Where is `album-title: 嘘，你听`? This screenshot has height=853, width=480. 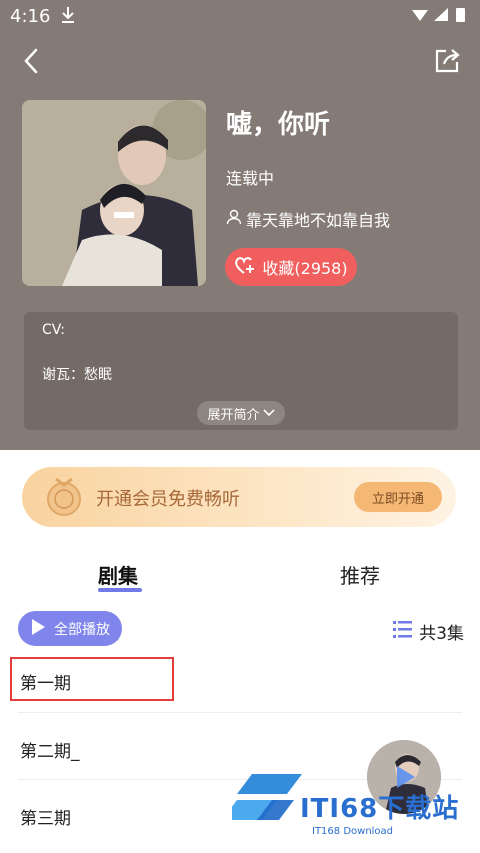
album-title: 嘘，你听 is located at coordinates (278, 125).